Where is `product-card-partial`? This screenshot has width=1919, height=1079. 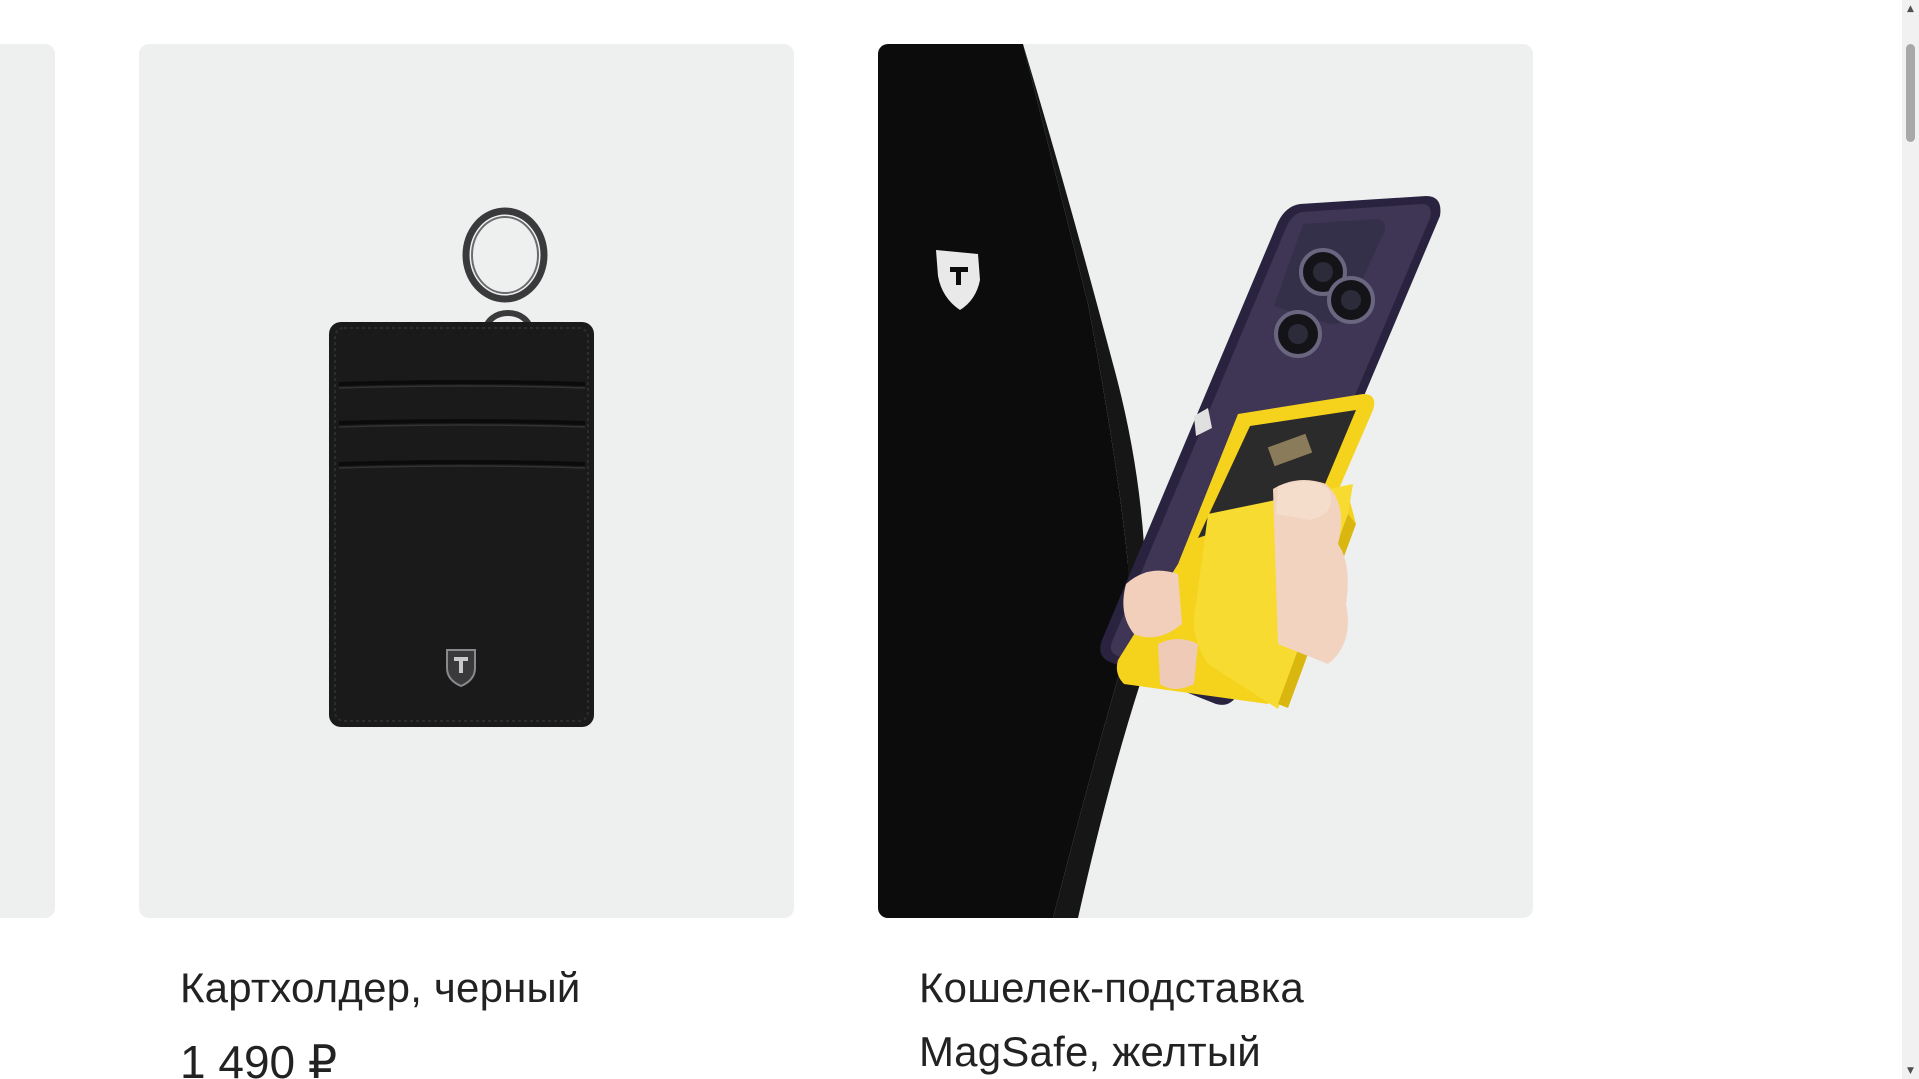 product-card-partial is located at coordinates (27, 481).